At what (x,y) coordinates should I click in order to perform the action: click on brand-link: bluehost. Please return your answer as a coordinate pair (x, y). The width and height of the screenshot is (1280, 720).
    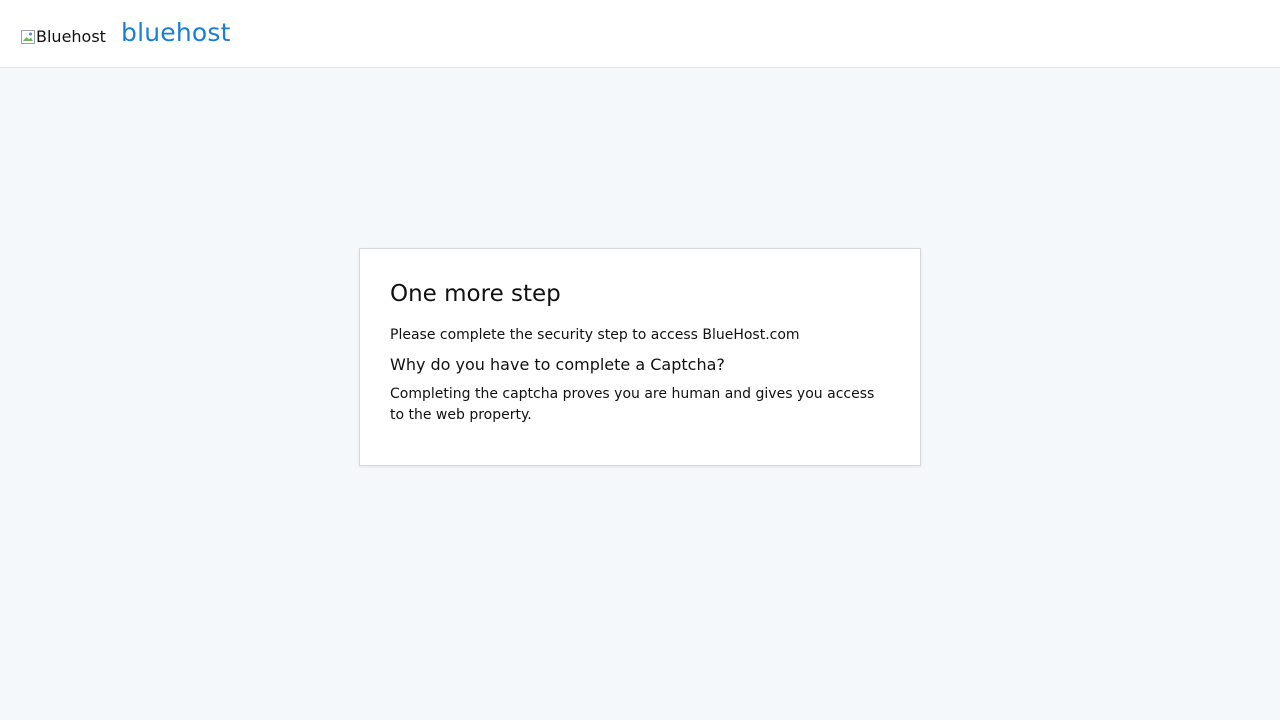
    Looking at the image, I should click on (176, 33).